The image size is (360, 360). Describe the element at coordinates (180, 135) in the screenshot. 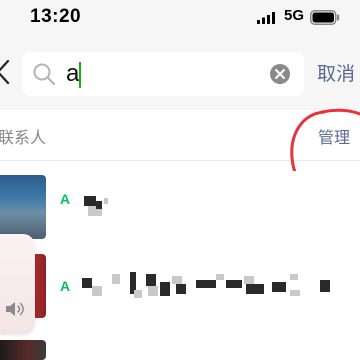

I see `contacts-section-header: 联系人 管理` at that location.